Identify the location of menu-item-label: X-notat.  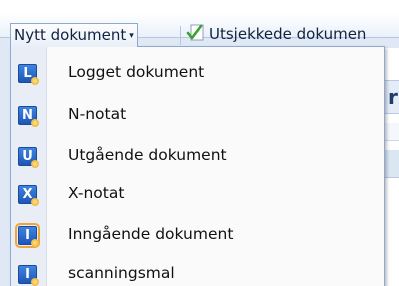
(96, 193).